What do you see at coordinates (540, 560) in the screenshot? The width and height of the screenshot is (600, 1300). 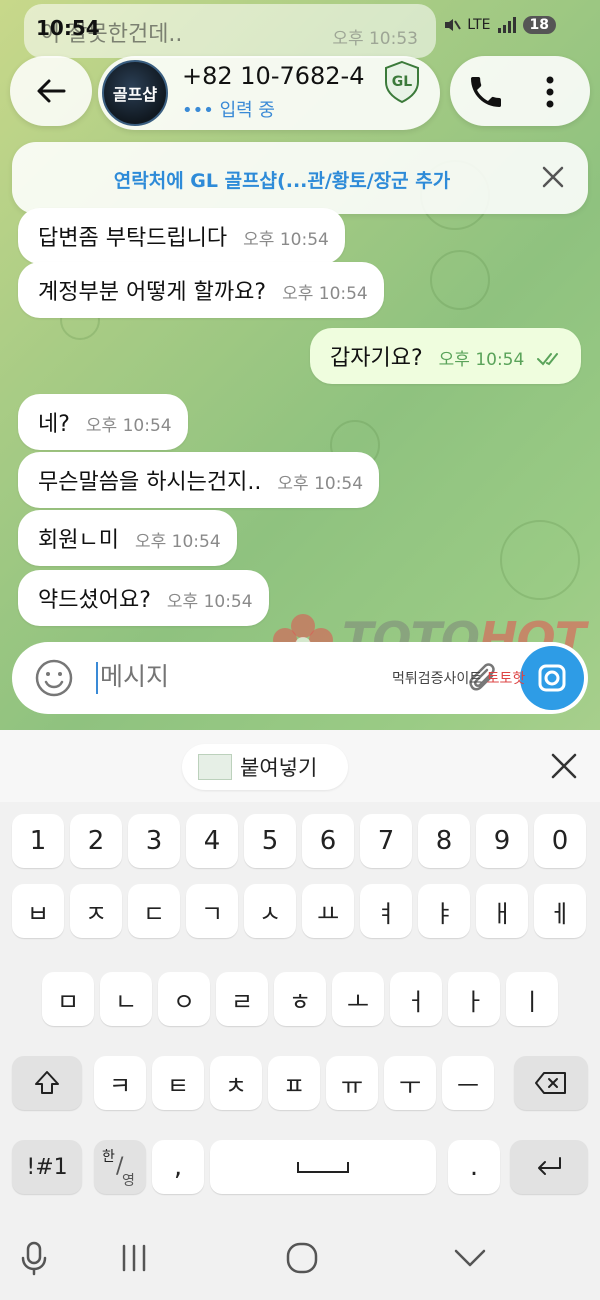 I see `doodle-circle` at bounding box center [540, 560].